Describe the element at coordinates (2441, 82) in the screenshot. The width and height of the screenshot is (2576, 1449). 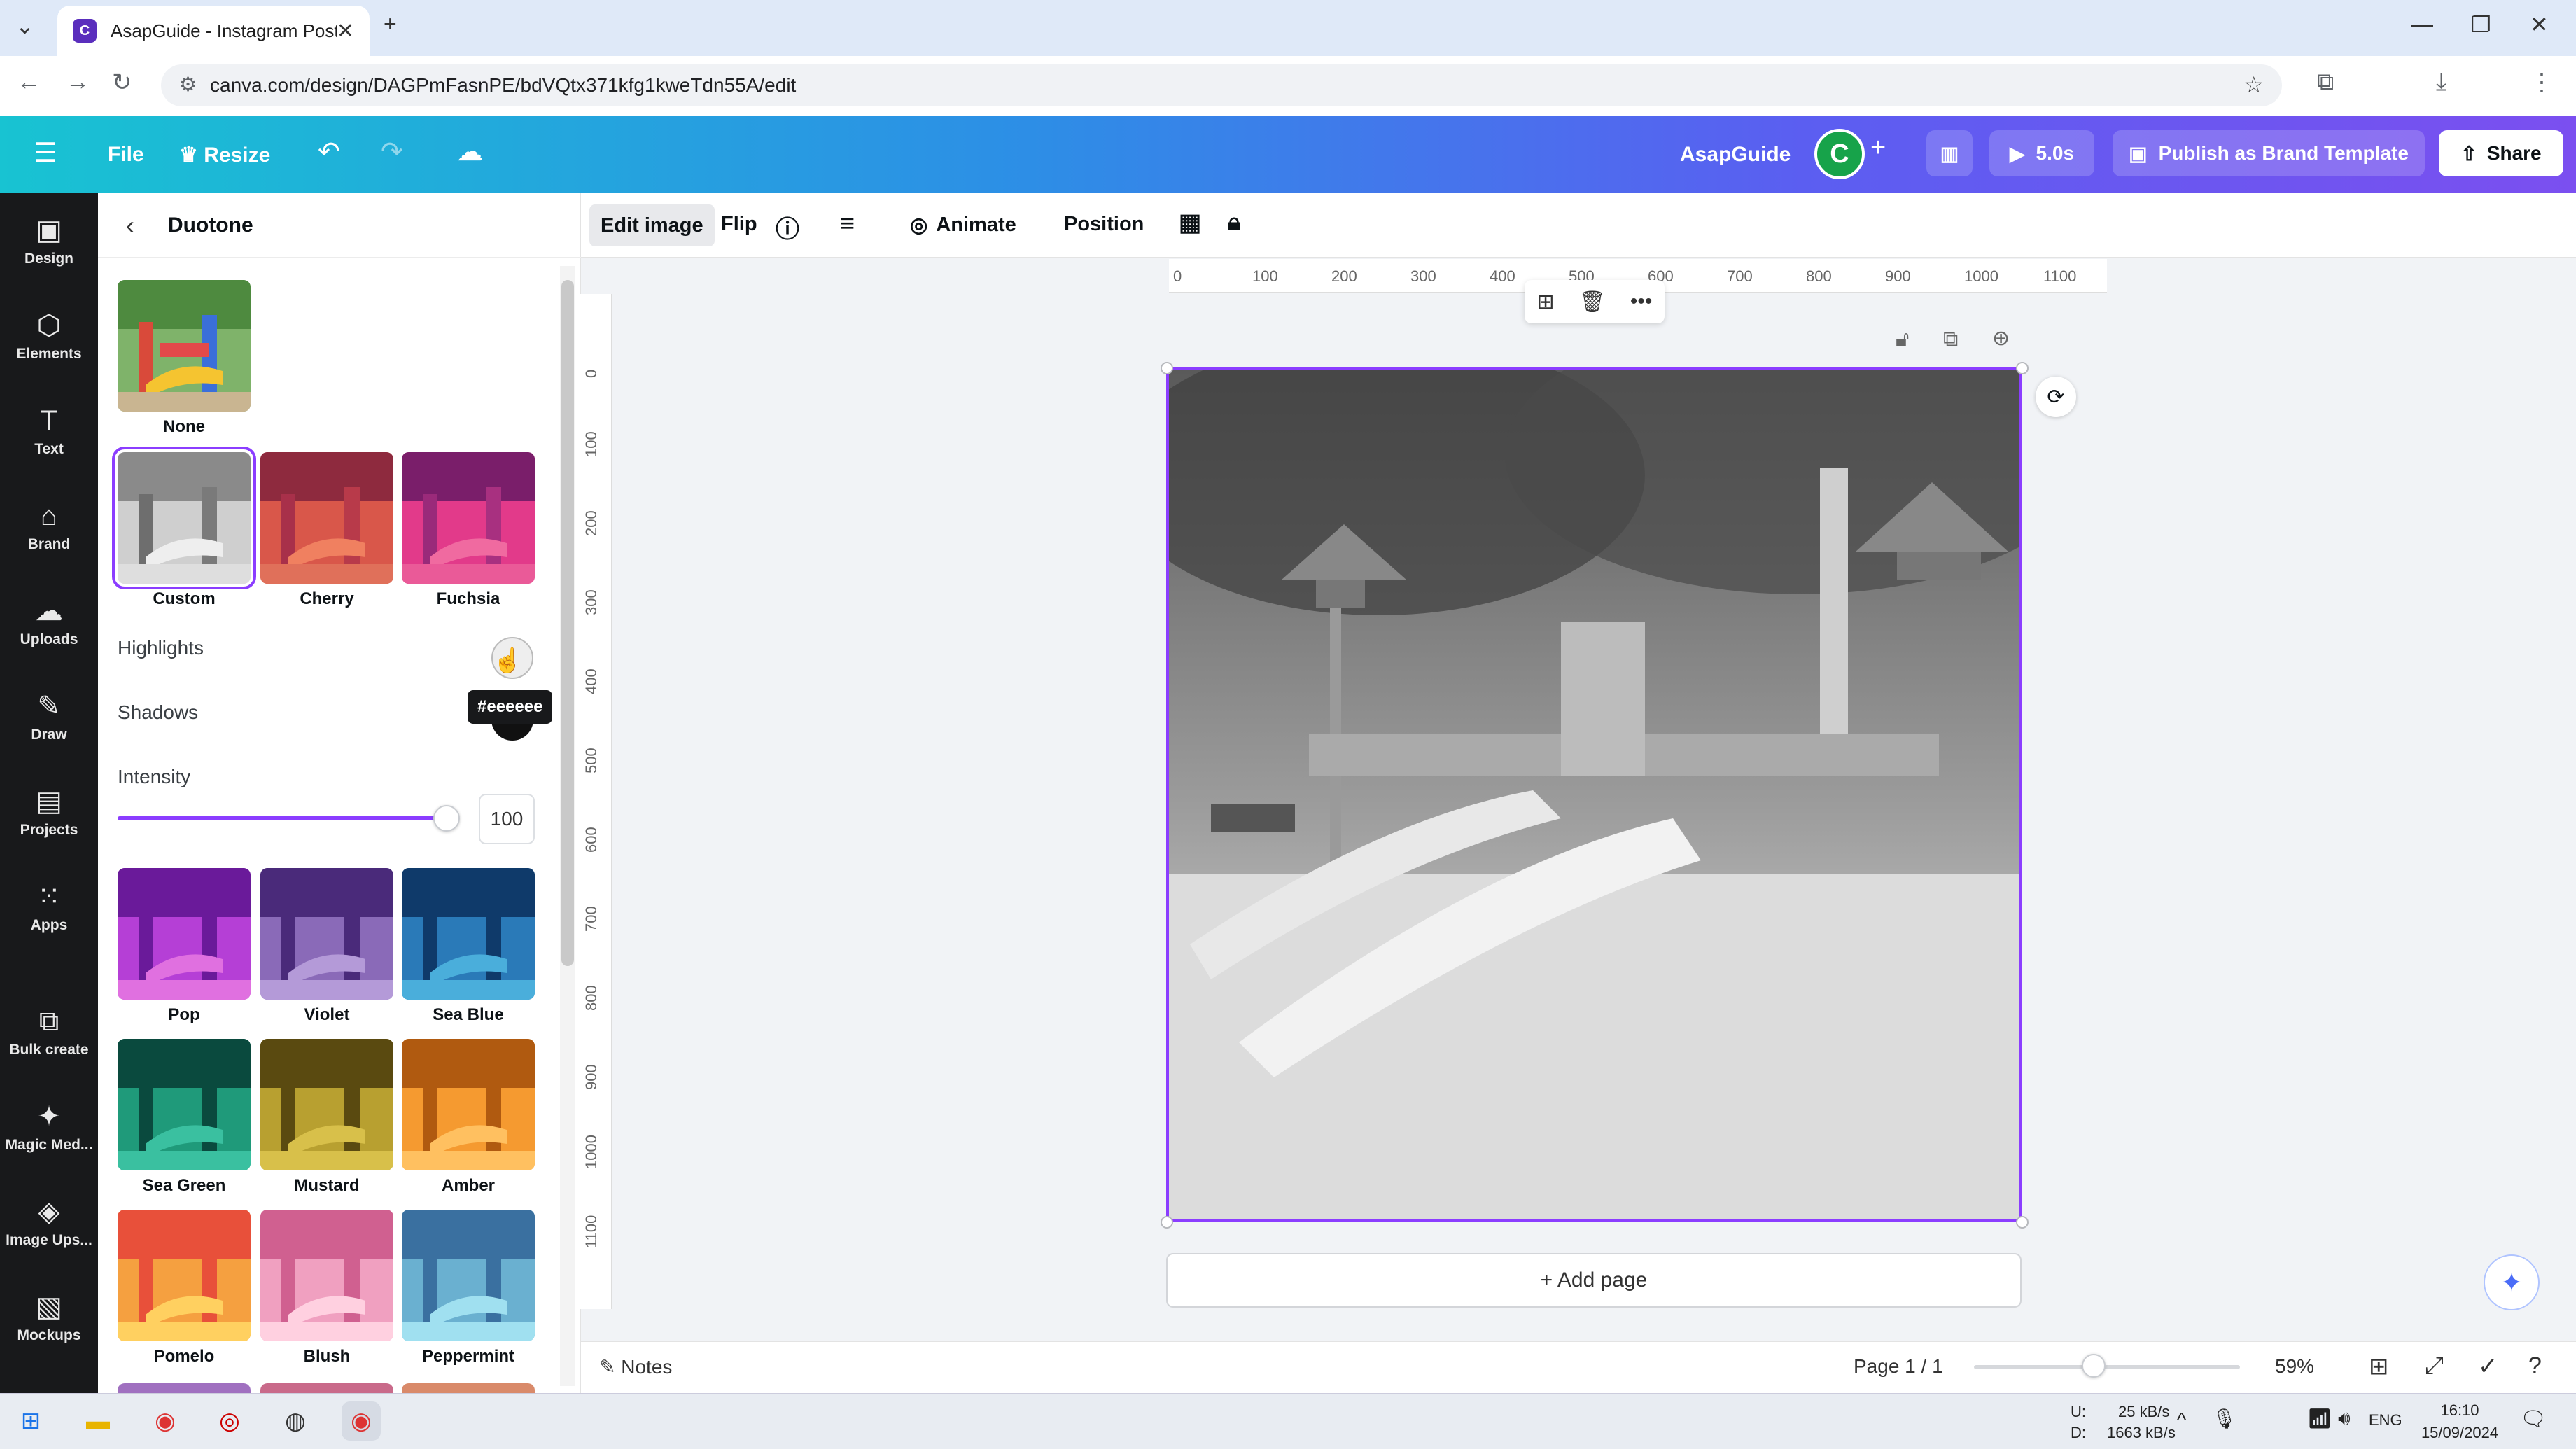
I see `download-icon: ⤓` at that location.